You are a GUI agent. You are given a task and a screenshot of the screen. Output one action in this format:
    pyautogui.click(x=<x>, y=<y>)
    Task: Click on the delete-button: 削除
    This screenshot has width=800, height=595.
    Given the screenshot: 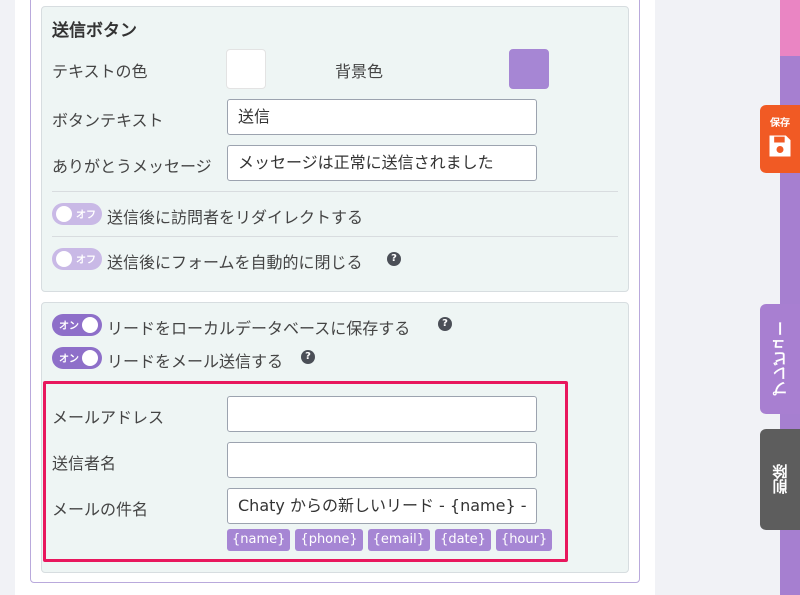 What is the action you would take?
    pyautogui.click(x=780, y=479)
    